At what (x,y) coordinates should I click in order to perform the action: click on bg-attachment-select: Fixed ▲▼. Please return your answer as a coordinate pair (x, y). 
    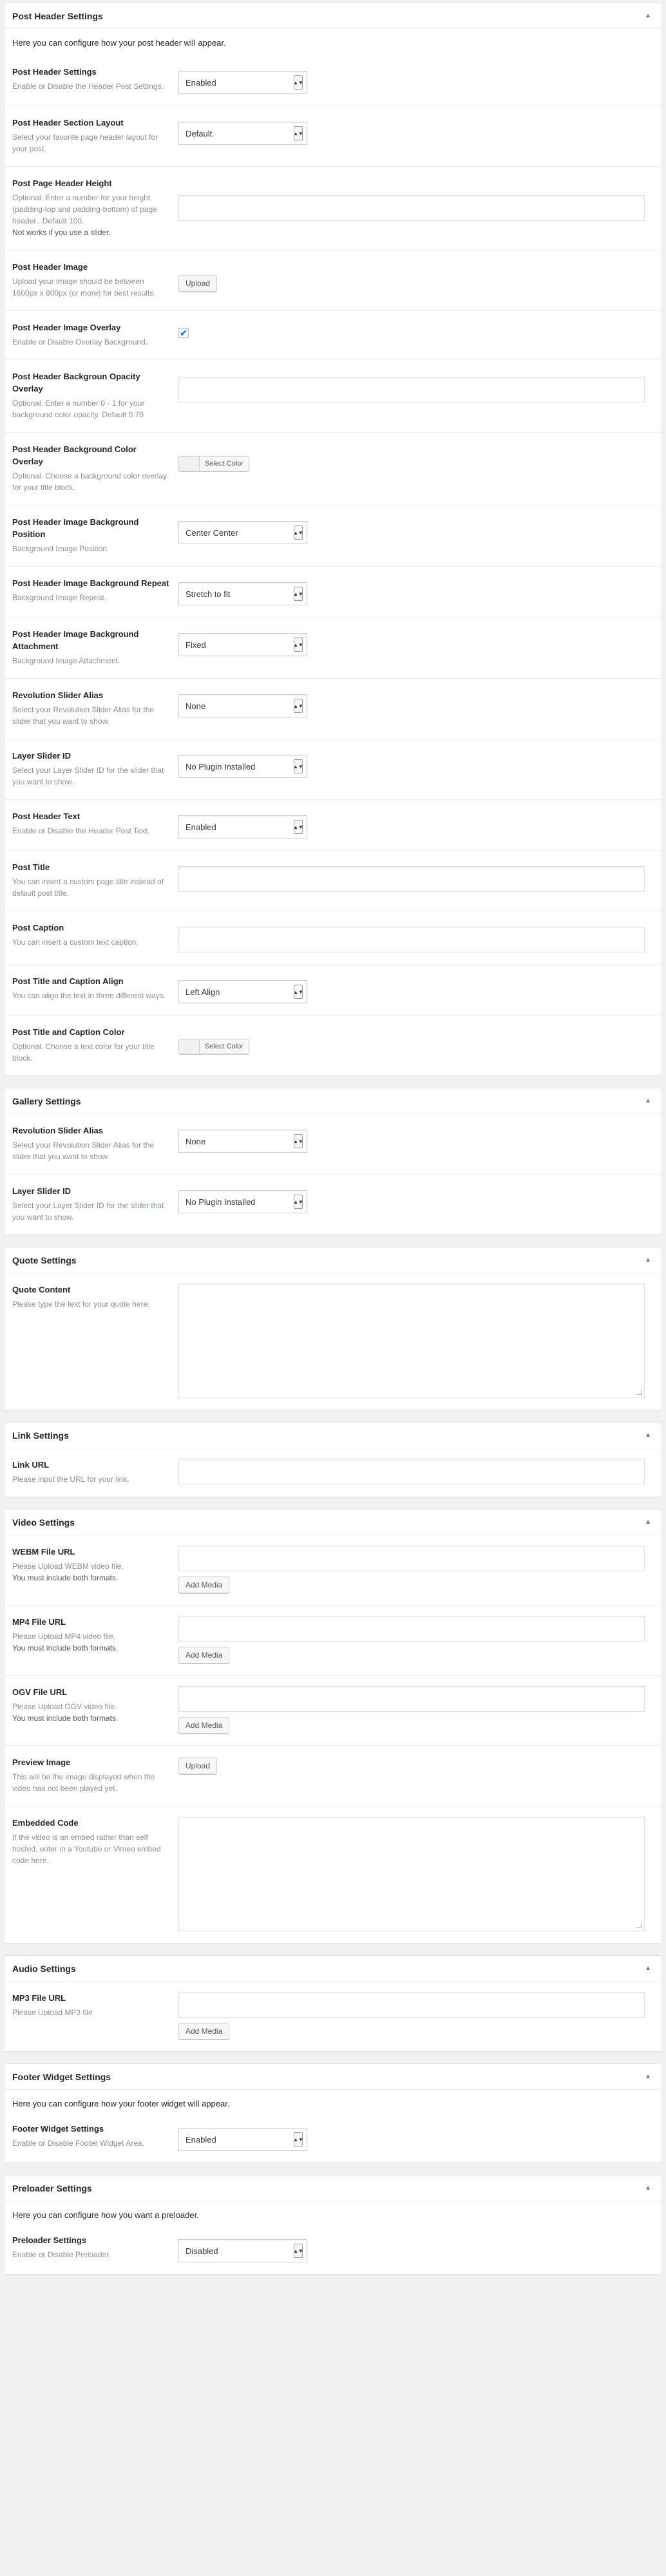
    Looking at the image, I should click on (242, 644).